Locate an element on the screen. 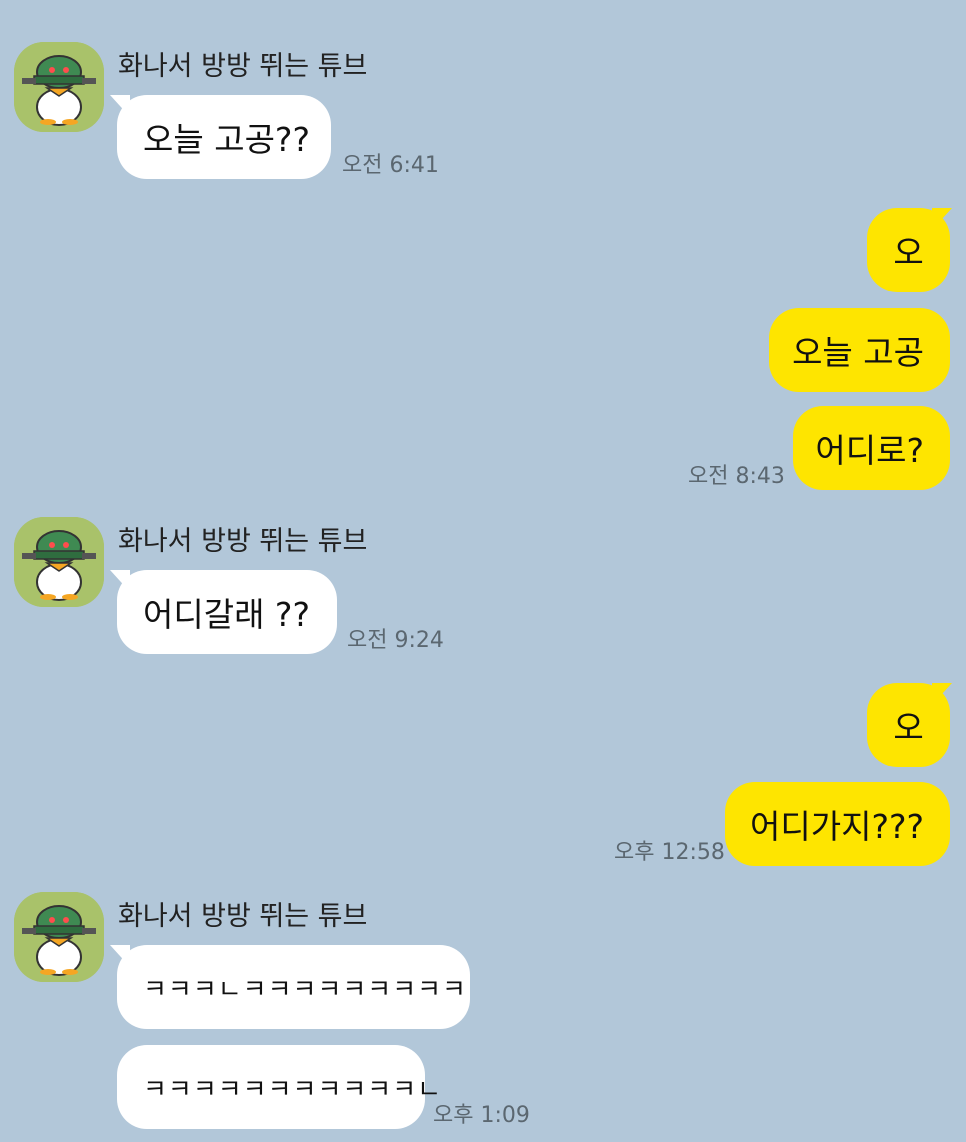 Image resolution: width=966 pixels, height=1142 pixels. message-bubble: 어디가지??? is located at coordinates (837, 824).